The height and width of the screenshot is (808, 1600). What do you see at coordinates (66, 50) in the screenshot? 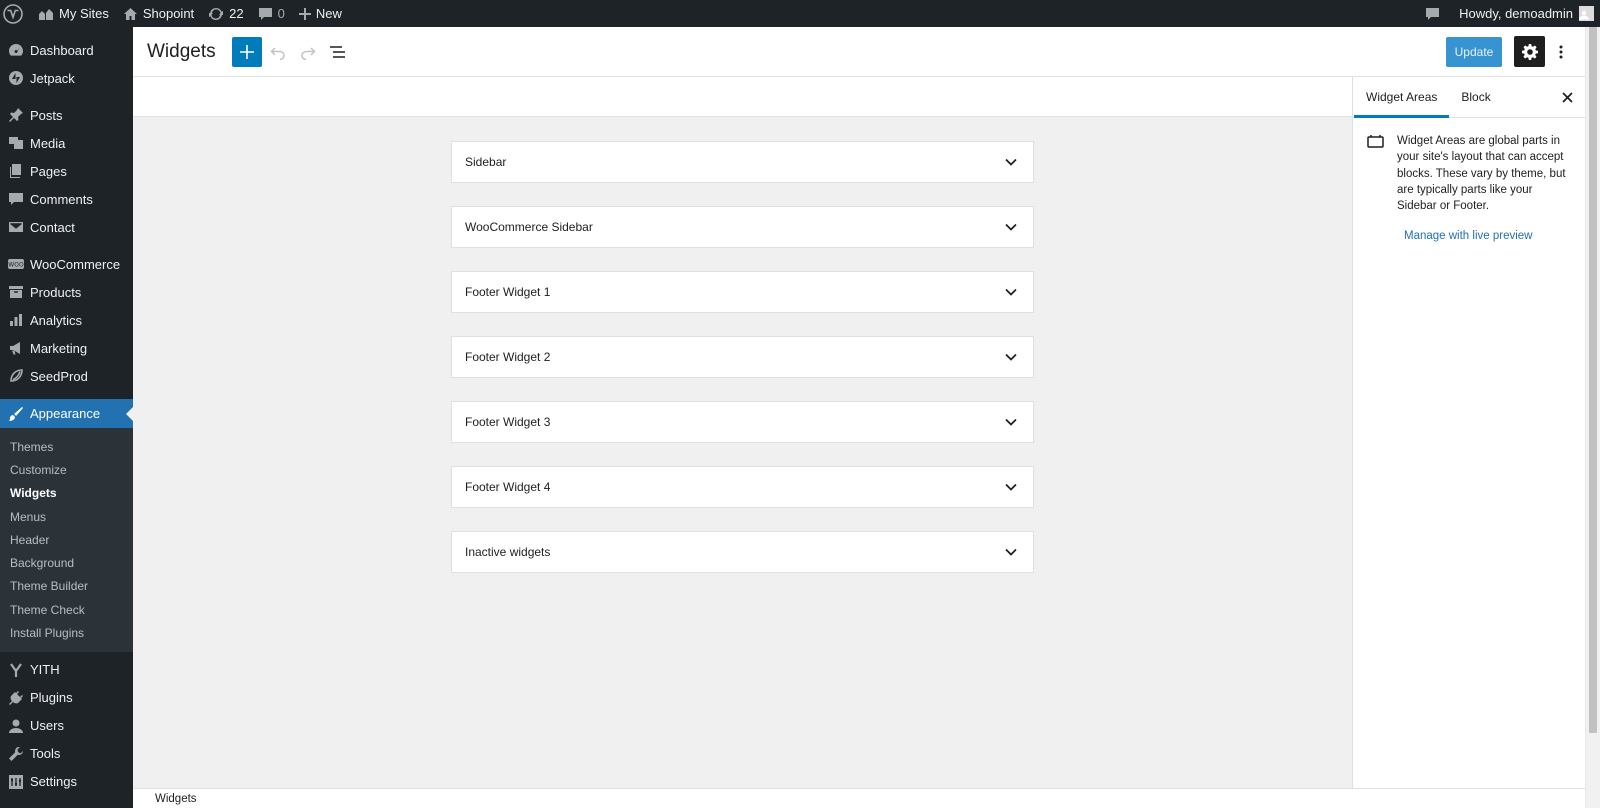
I see `menu-item-dashboard: Dashboard` at bounding box center [66, 50].